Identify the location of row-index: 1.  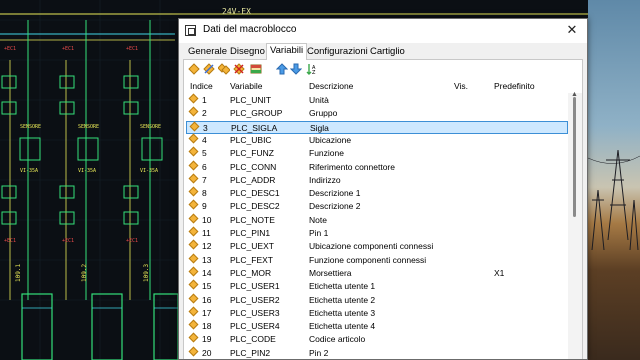
(204, 100).